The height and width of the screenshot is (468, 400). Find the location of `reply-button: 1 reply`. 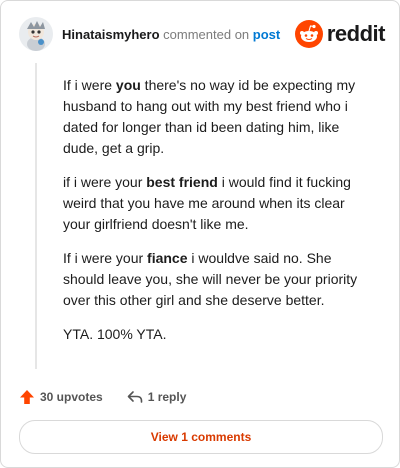

reply-button: 1 reply is located at coordinates (157, 397).